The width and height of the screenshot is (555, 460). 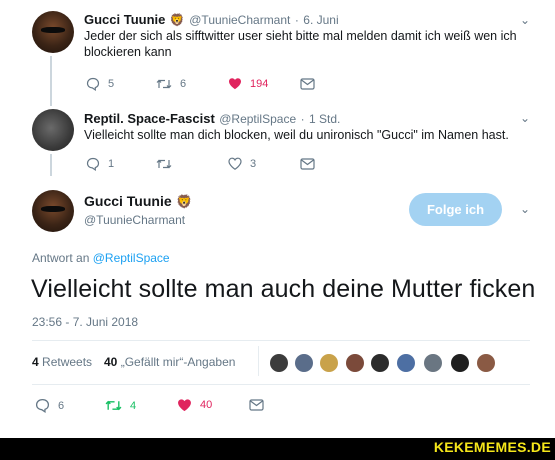 What do you see at coordinates (183, 84) in the screenshot?
I see `retweet-count: 6` at bounding box center [183, 84].